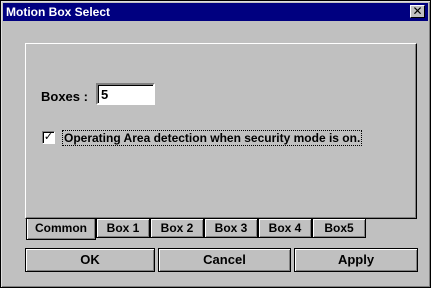  What do you see at coordinates (58, 12) in the screenshot?
I see `window-title: Motion Box Select` at bounding box center [58, 12].